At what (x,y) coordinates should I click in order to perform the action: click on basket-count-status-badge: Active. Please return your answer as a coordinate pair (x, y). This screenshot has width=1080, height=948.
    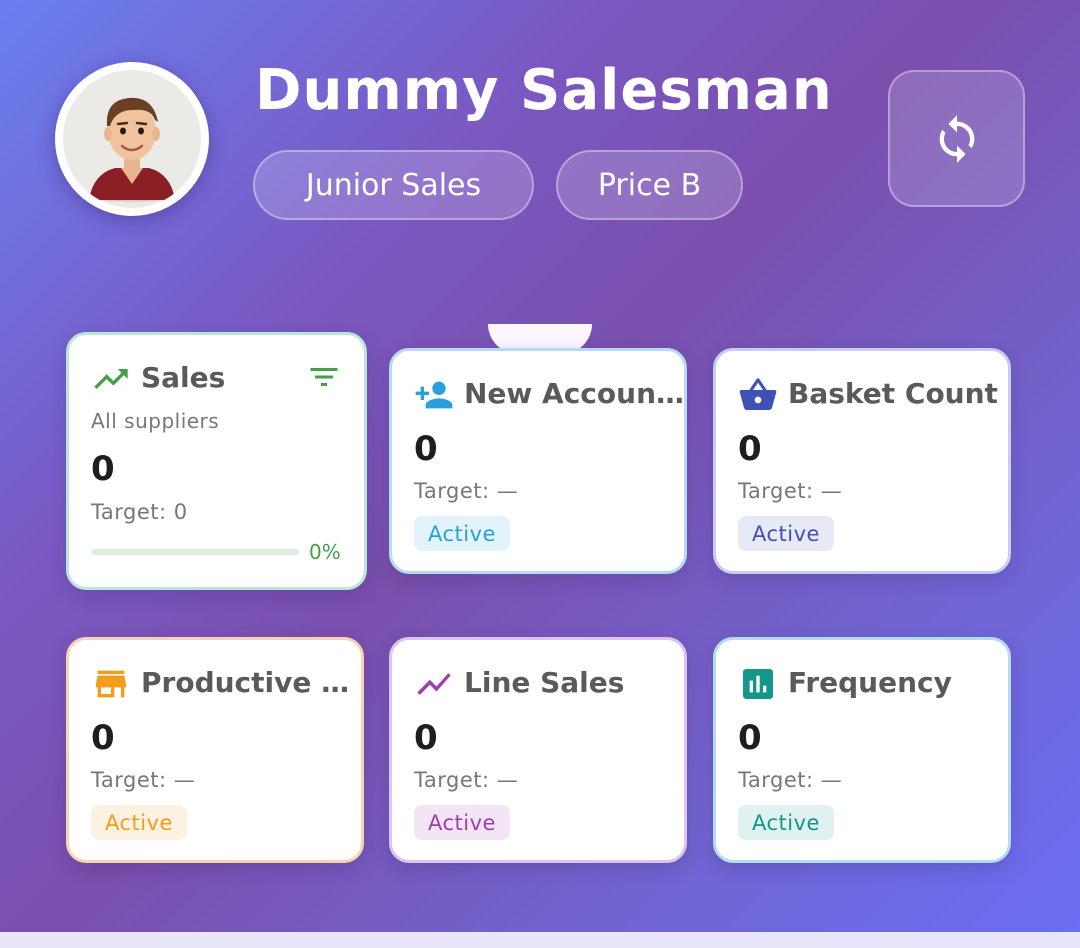
    Looking at the image, I should click on (786, 533).